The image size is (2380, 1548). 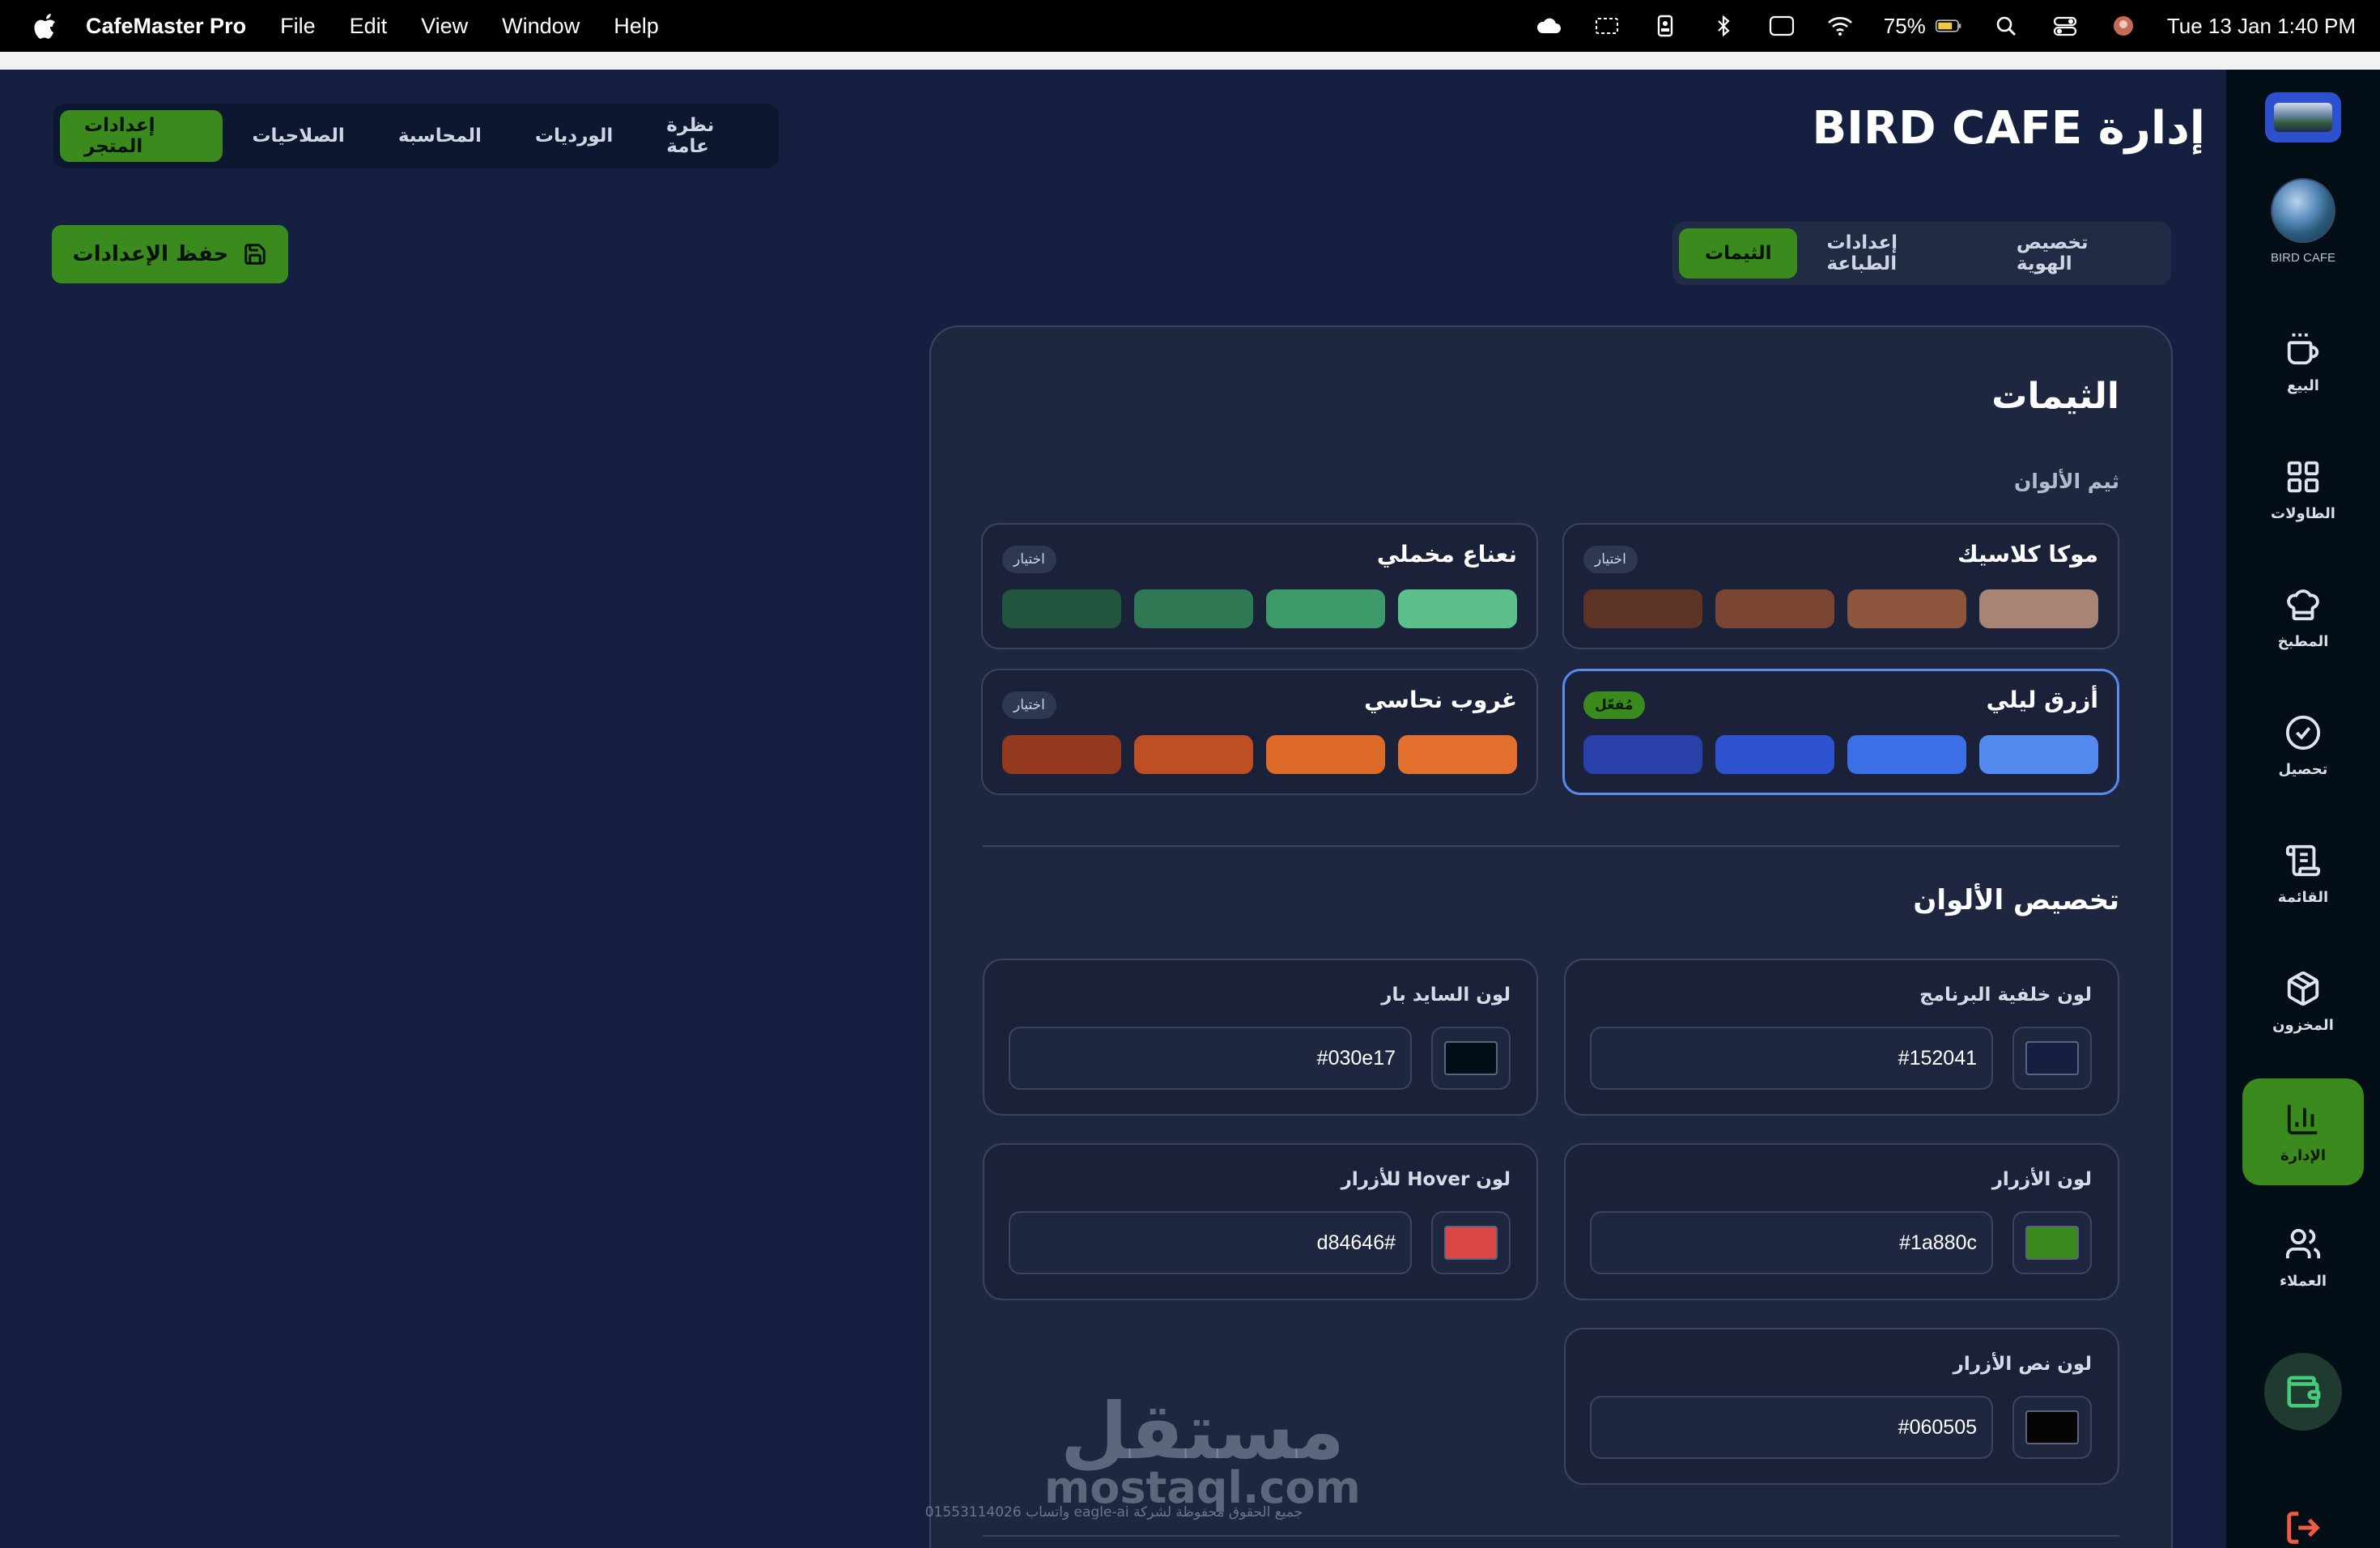 What do you see at coordinates (1840, 26) in the screenshot?
I see `wifi-icon` at bounding box center [1840, 26].